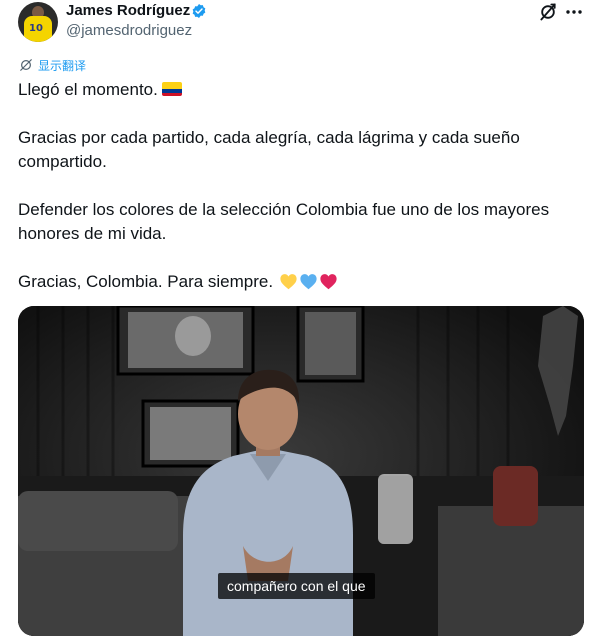 This screenshot has height=636, width=598. I want to click on yellow-heart-icon, so click(288, 282).